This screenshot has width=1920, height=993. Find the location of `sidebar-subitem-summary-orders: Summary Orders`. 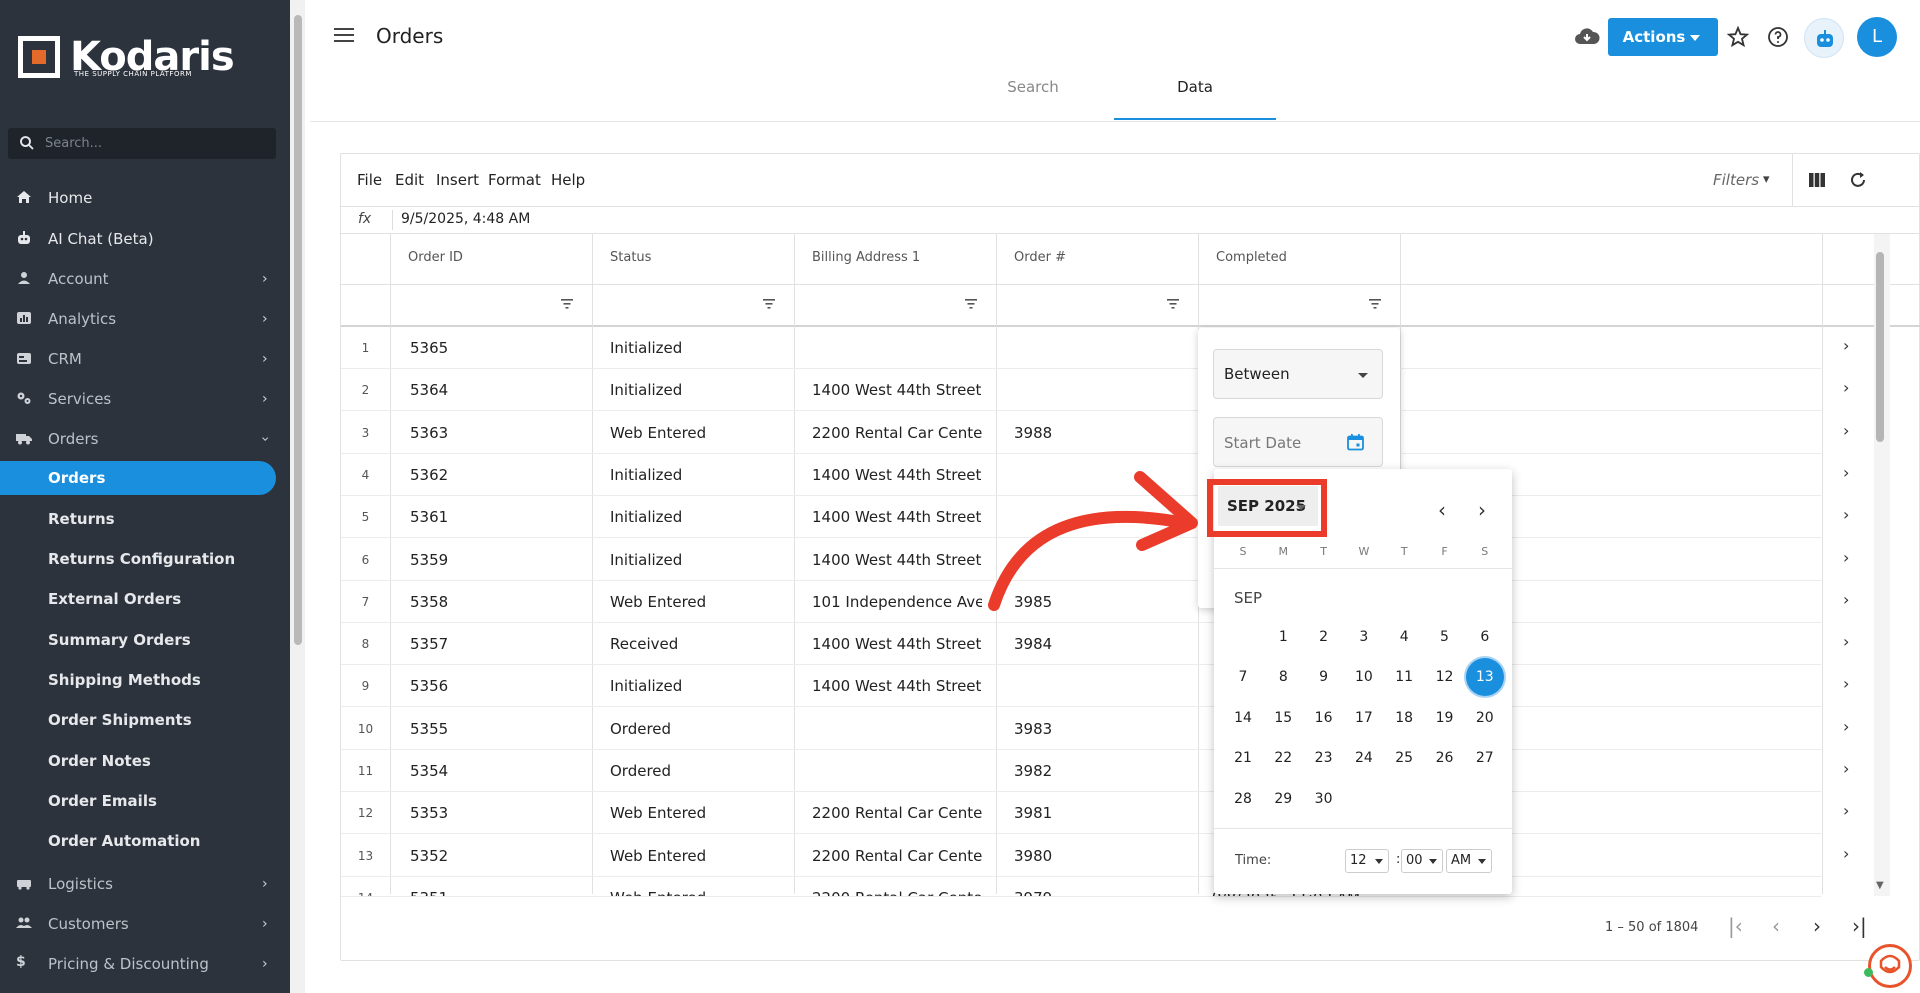

sidebar-subitem-summary-orders: Summary Orders is located at coordinates (138, 640).